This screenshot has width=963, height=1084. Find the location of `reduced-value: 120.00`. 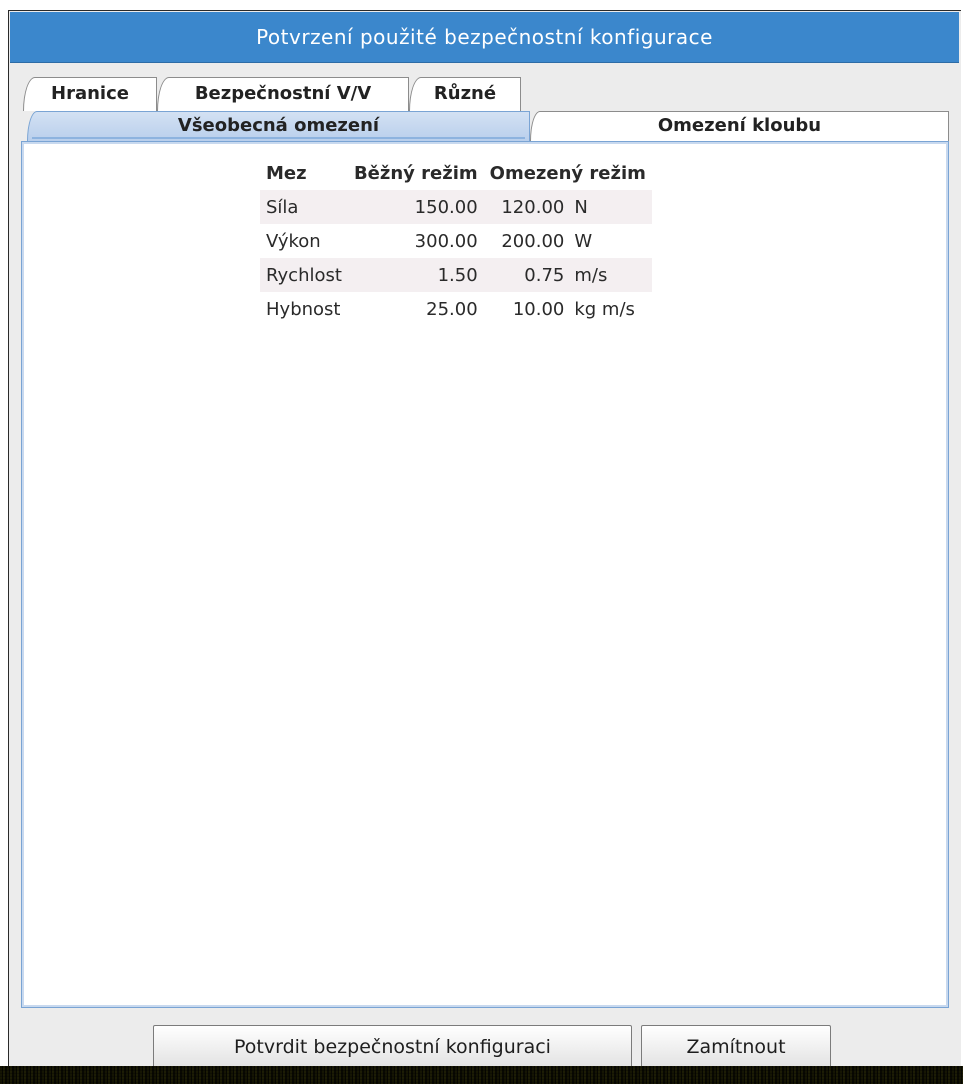

reduced-value: 120.00 is located at coordinates (527, 207).